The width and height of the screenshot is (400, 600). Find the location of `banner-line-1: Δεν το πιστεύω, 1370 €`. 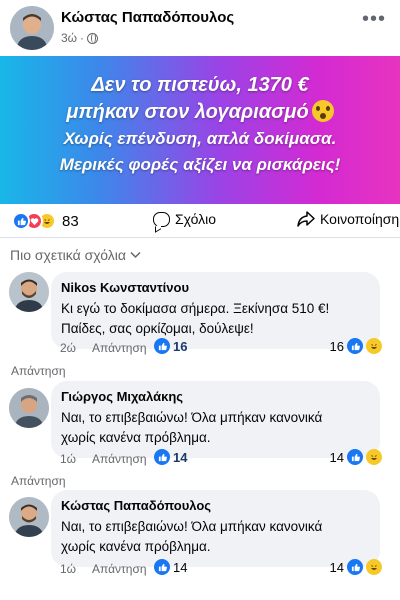

banner-line-1: Δεν το πιστεύω, 1370 € is located at coordinates (200, 85).